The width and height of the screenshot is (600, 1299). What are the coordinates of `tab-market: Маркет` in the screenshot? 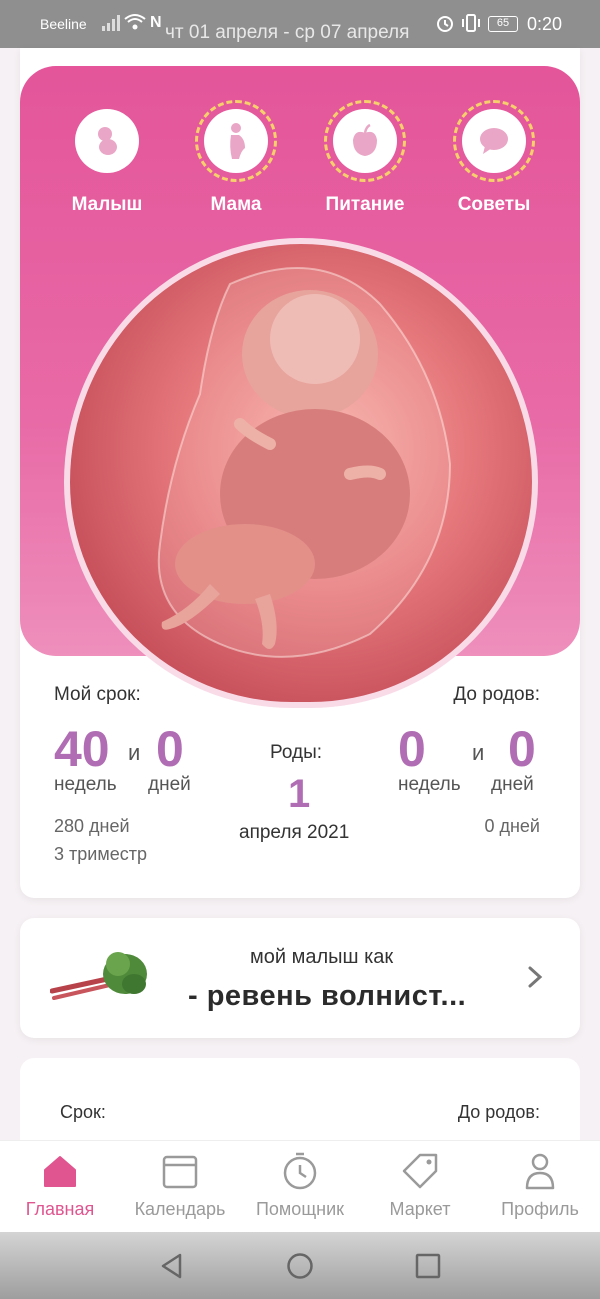 It's located at (420, 1185).